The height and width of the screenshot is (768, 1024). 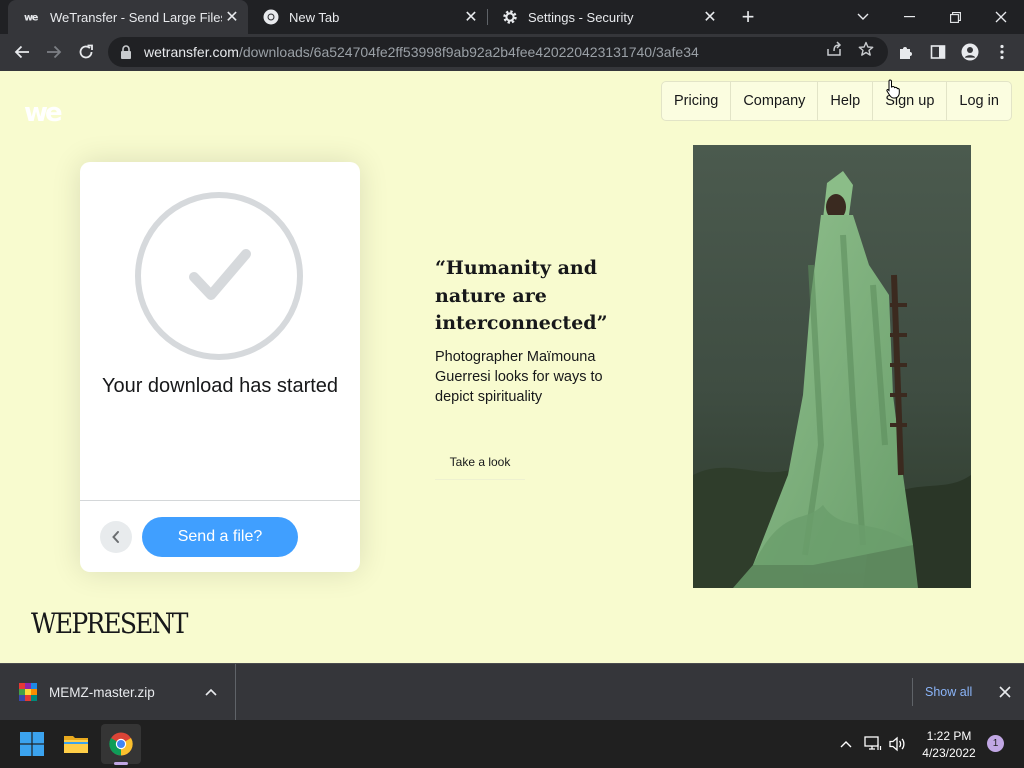 What do you see at coordinates (54, 52) in the screenshot?
I see `forward-arrow-icon` at bounding box center [54, 52].